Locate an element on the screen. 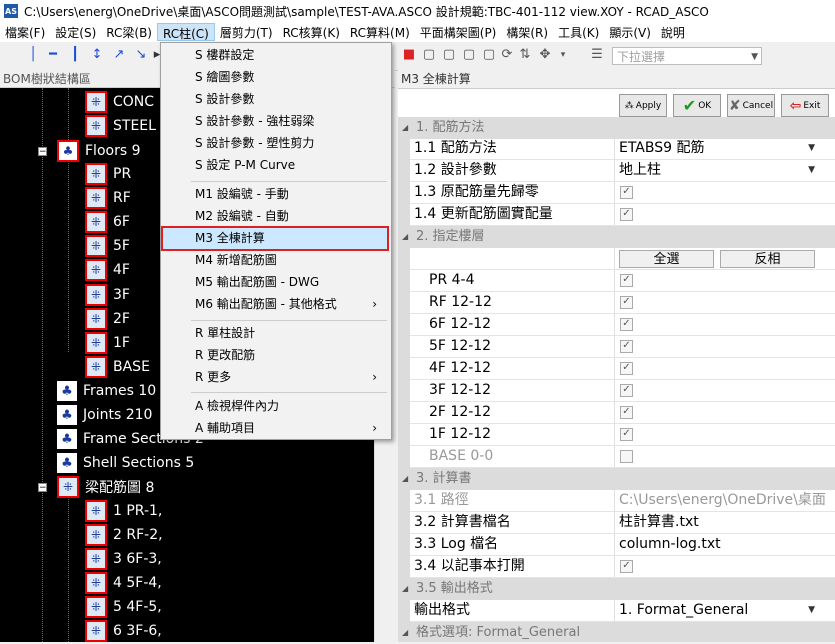  tree-node-floor: ⁜ PR is located at coordinates (108, 174).